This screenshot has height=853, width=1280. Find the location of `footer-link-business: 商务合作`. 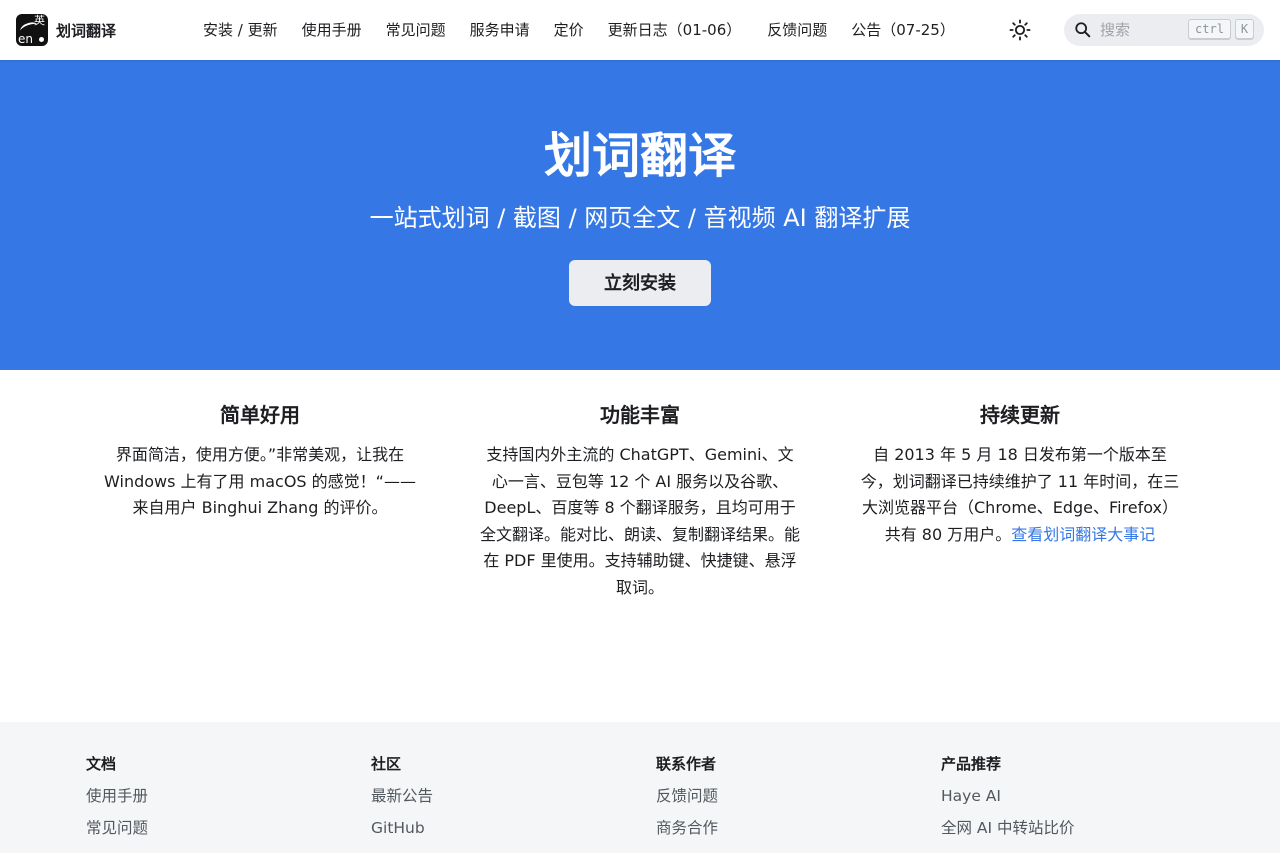

footer-link-business: 商务合作 is located at coordinates (798, 828).